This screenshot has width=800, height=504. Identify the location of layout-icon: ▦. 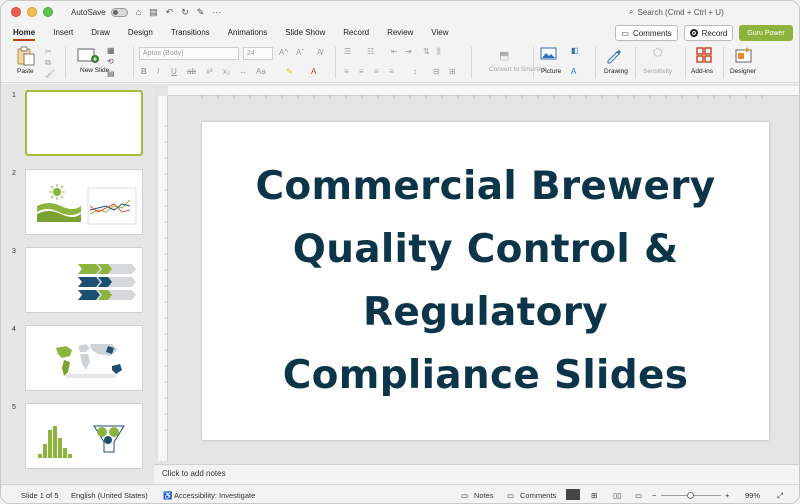
(111, 50).